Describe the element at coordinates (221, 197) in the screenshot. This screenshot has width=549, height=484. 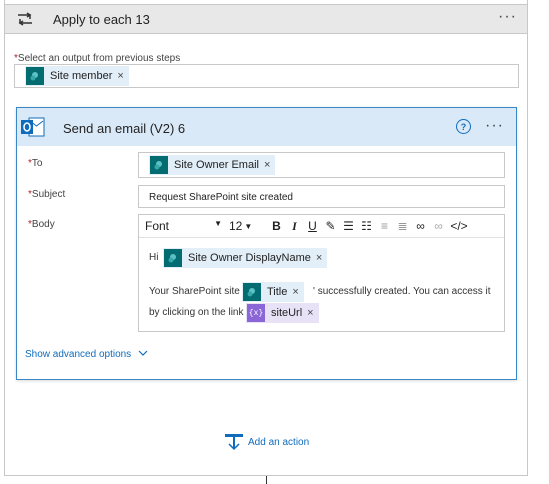
I see `subject-value: Request SharePoint site created` at that location.